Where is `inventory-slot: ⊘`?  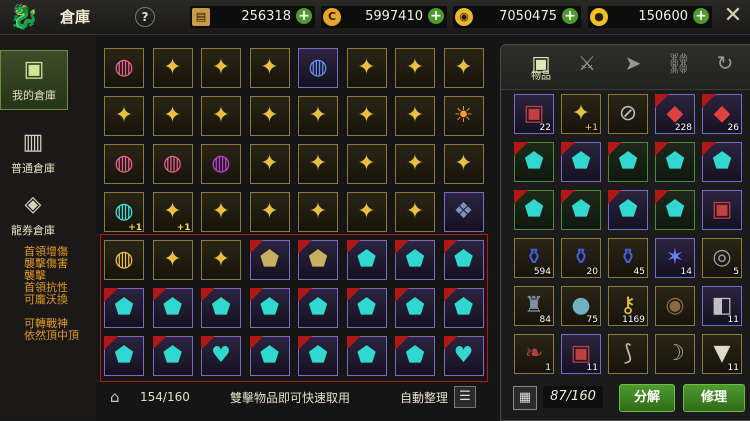
inventory-slot: ⊘ is located at coordinates (628, 114).